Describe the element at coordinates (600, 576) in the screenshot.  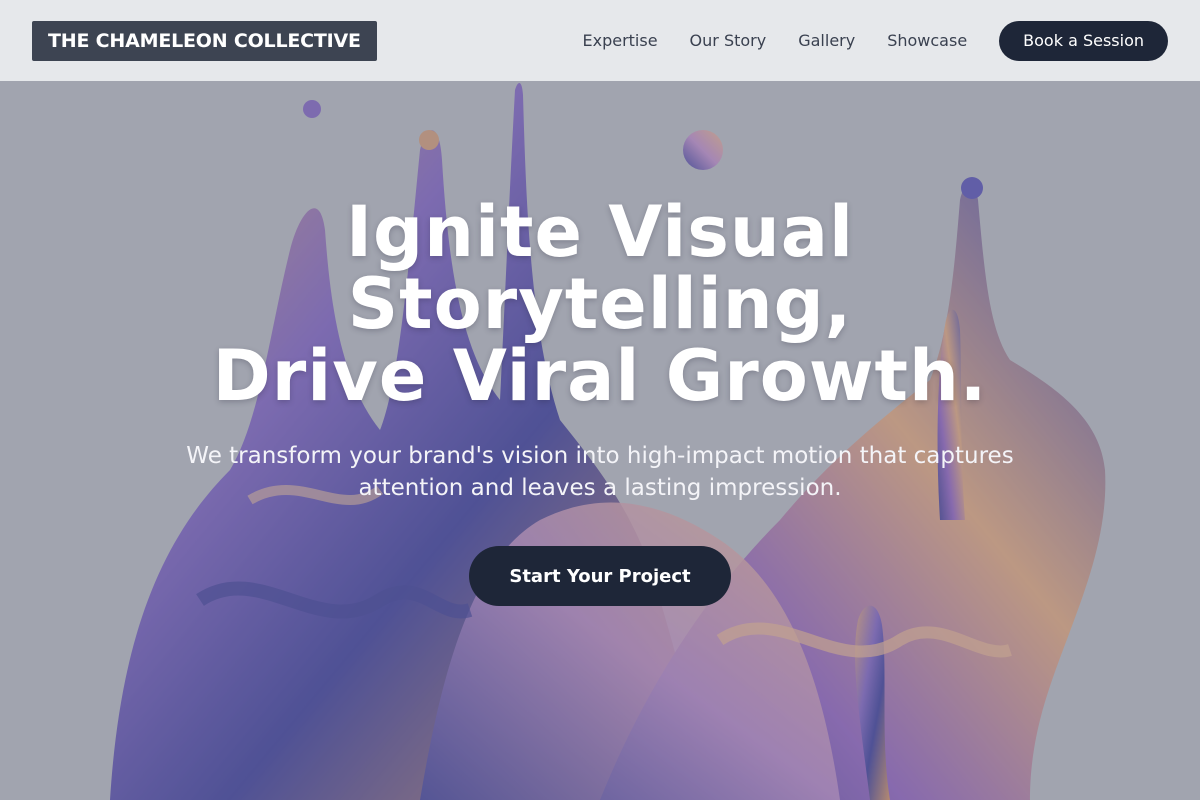
I see `start-project-button: Start Your Project` at that location.